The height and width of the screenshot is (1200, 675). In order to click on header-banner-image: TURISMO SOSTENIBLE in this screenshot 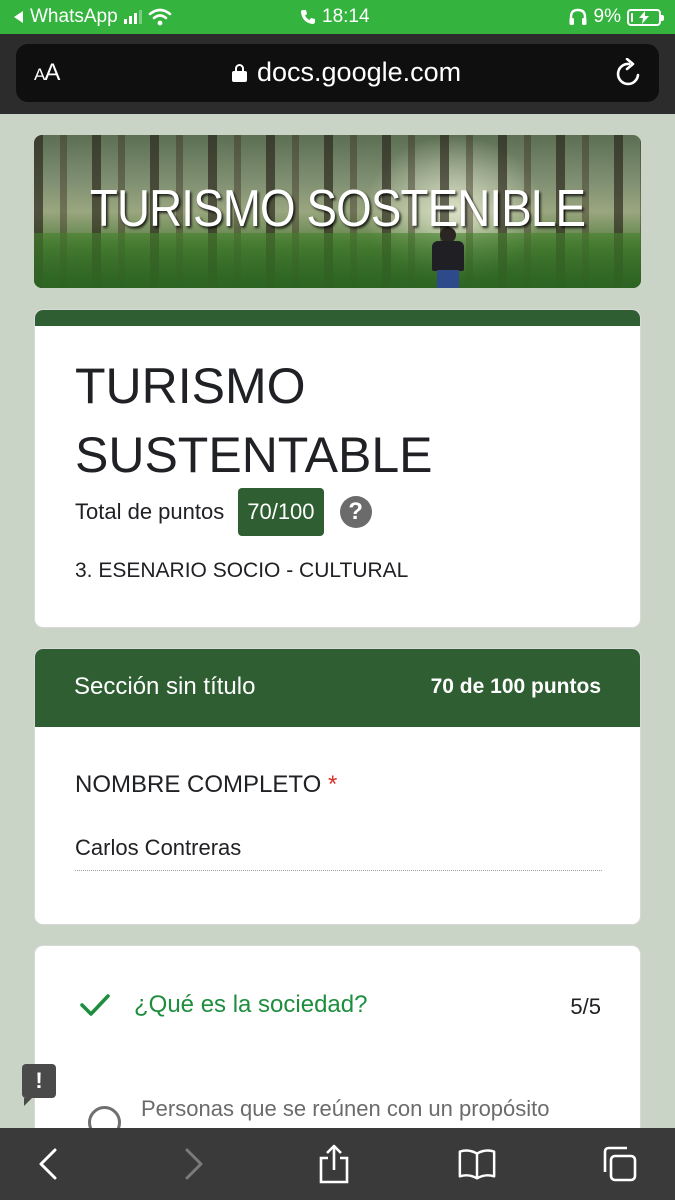, I will do `click(337, 211)`.